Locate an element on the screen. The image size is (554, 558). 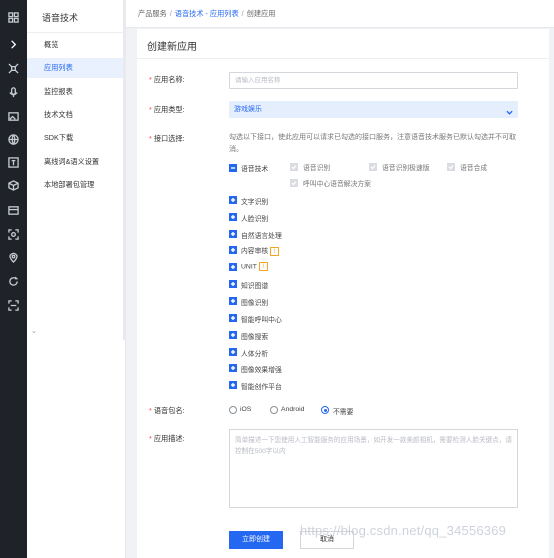
icon-rail is located at coordinates (13, 279).